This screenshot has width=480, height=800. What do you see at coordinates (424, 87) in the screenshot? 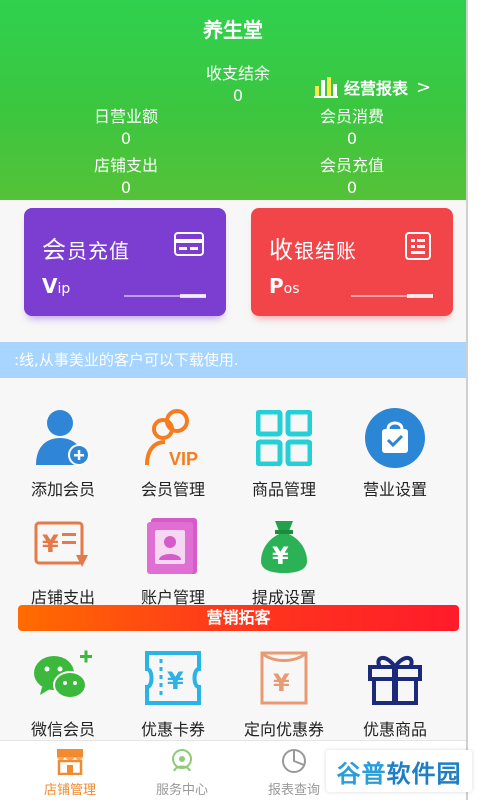
I see `chevron-right-icon: >` at bounding box center [424, 87].